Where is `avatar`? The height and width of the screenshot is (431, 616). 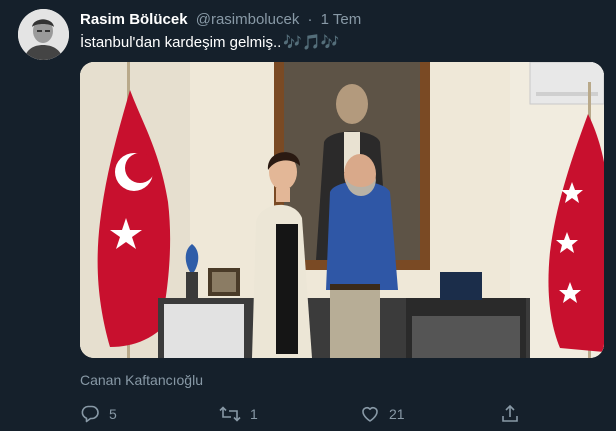
avatar is located at coordinates (43, 34).